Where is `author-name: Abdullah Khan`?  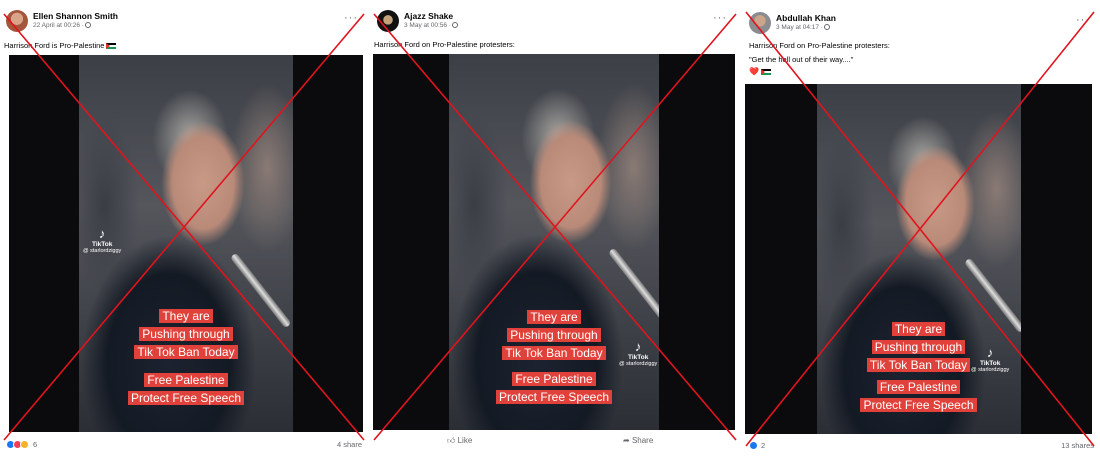
author-name: Abdullah Khan is located at coordinates (806, 18).